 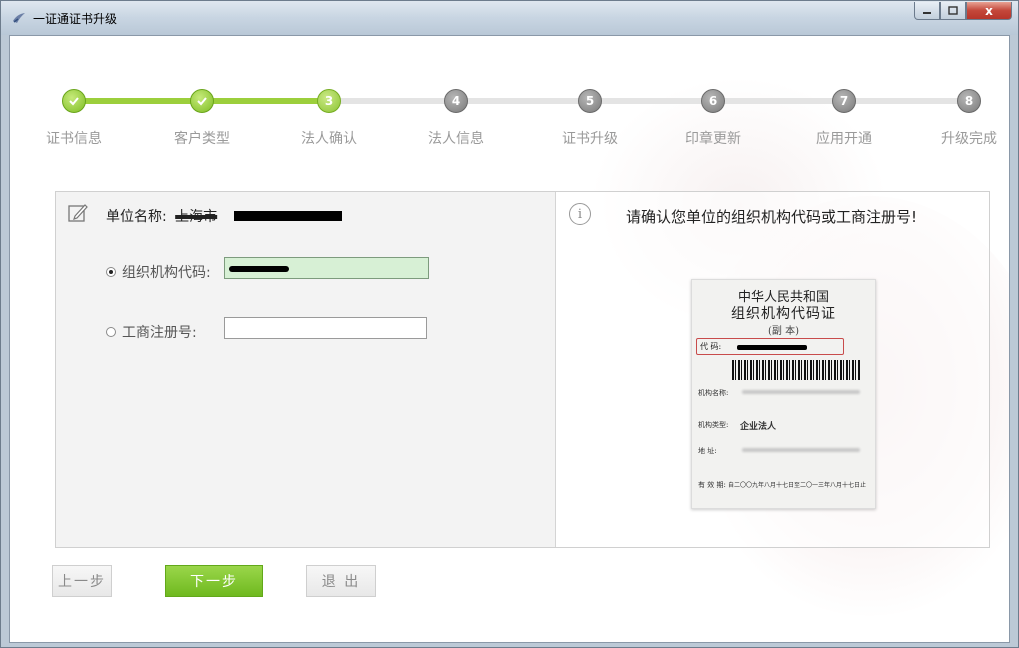 What do you see at coordinates (196, 217) in the screenshot?
I see `unit-name-value: 上海市` at bounding box center [196, 217].